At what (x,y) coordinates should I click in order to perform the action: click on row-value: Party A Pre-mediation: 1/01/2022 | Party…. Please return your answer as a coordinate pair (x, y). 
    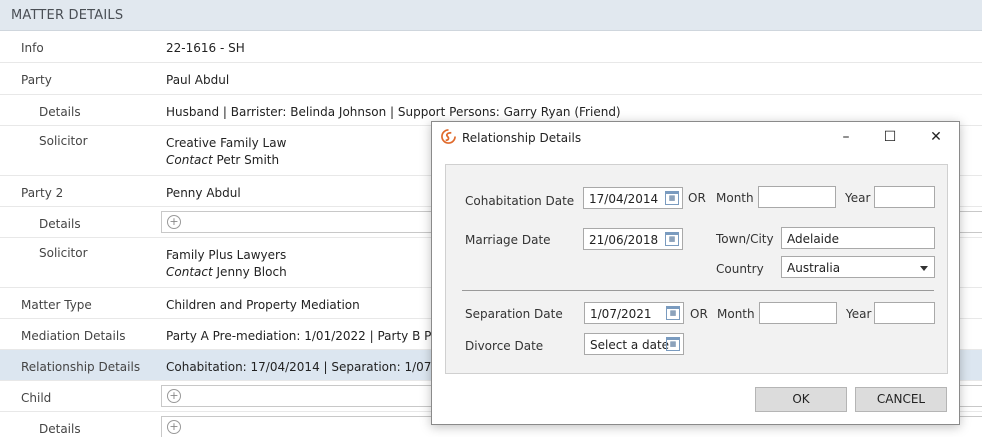
    Looking at the image, I should click on (305, 336).